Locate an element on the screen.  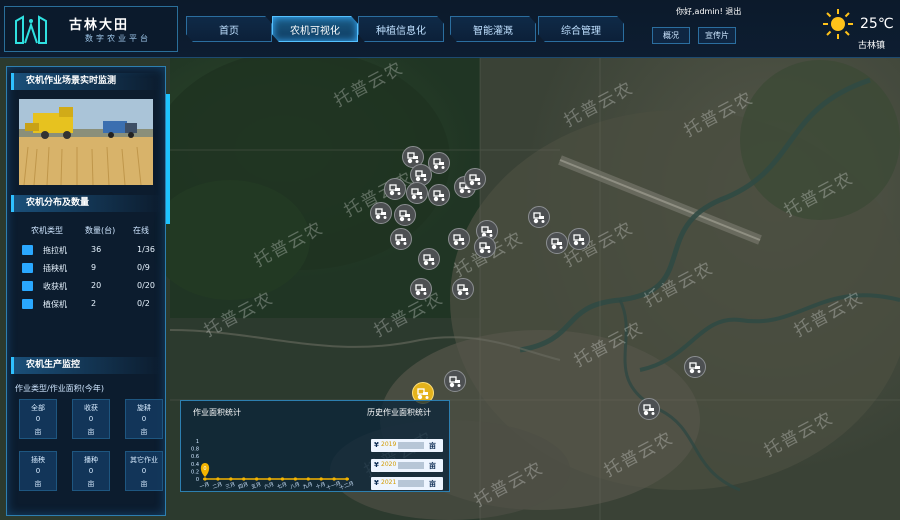
history-2019: ¥2019 亩 is located at coordinates (407, 445).